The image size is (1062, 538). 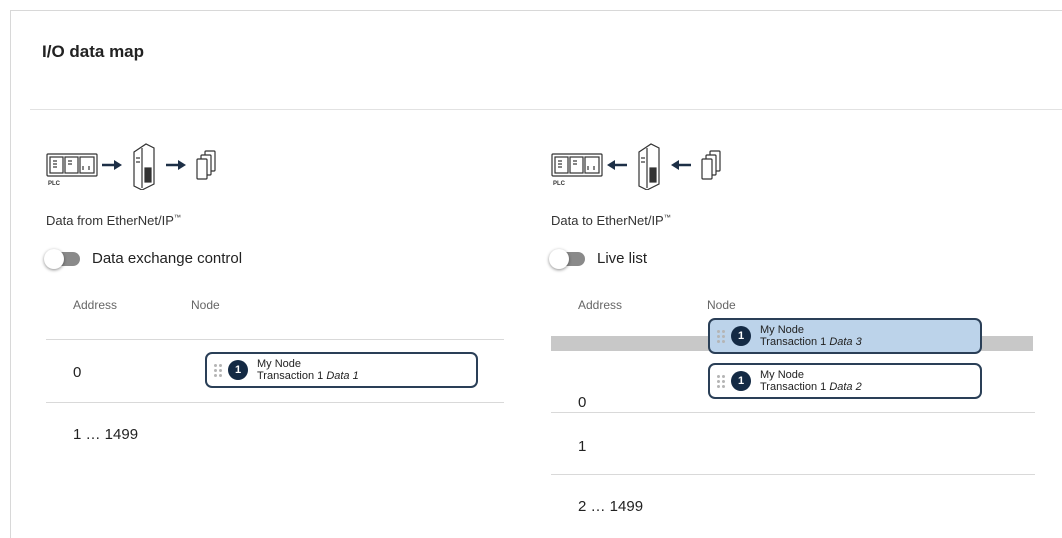 I want to click on title-divider, so click(x=546, y=109).